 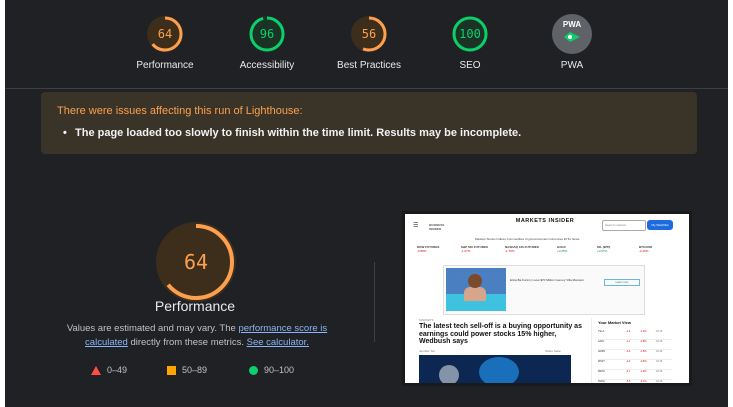 What do you see at coordinates (522, 249) in the screenshot?
I see `ticker-item: NASDAQ 100 FUTURES -1.79%` at bounding box center [522, 249].